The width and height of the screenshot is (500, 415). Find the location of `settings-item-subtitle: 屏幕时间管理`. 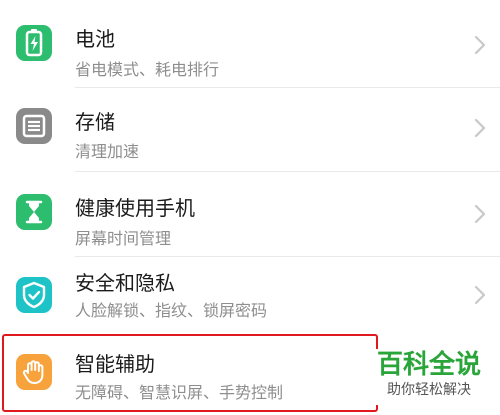

settings-item-subtitle: 屏幕时间管理 is located at coordinates (123, 238).